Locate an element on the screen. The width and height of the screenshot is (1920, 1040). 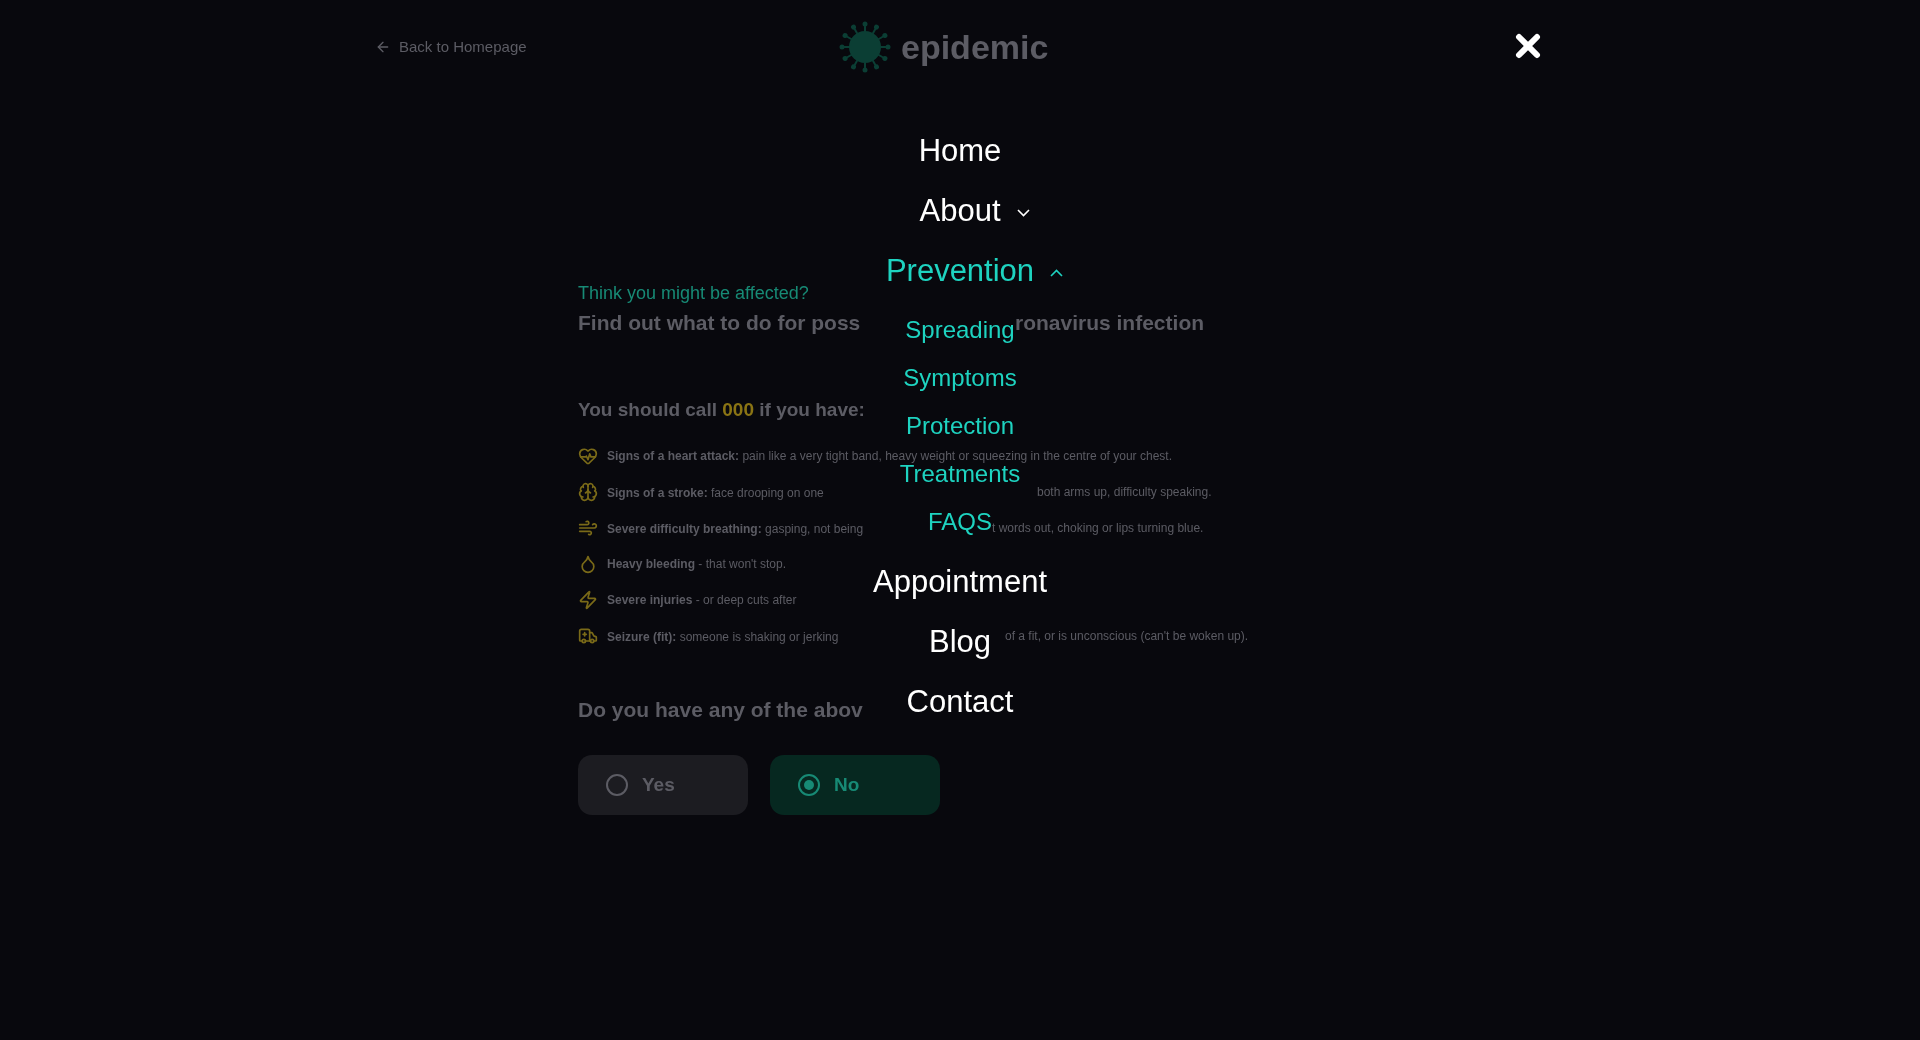
menu-item: Contact is located at coordinates (960, 701).